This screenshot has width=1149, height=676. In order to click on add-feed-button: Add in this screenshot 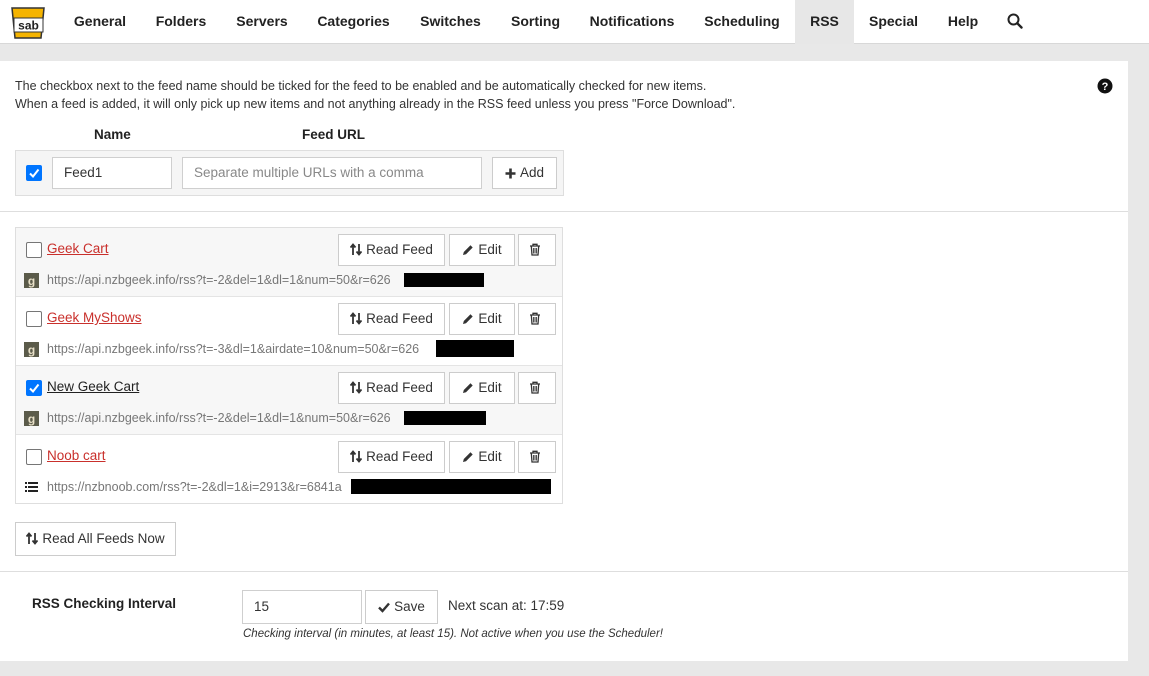, I will do `click(524, 173)`.